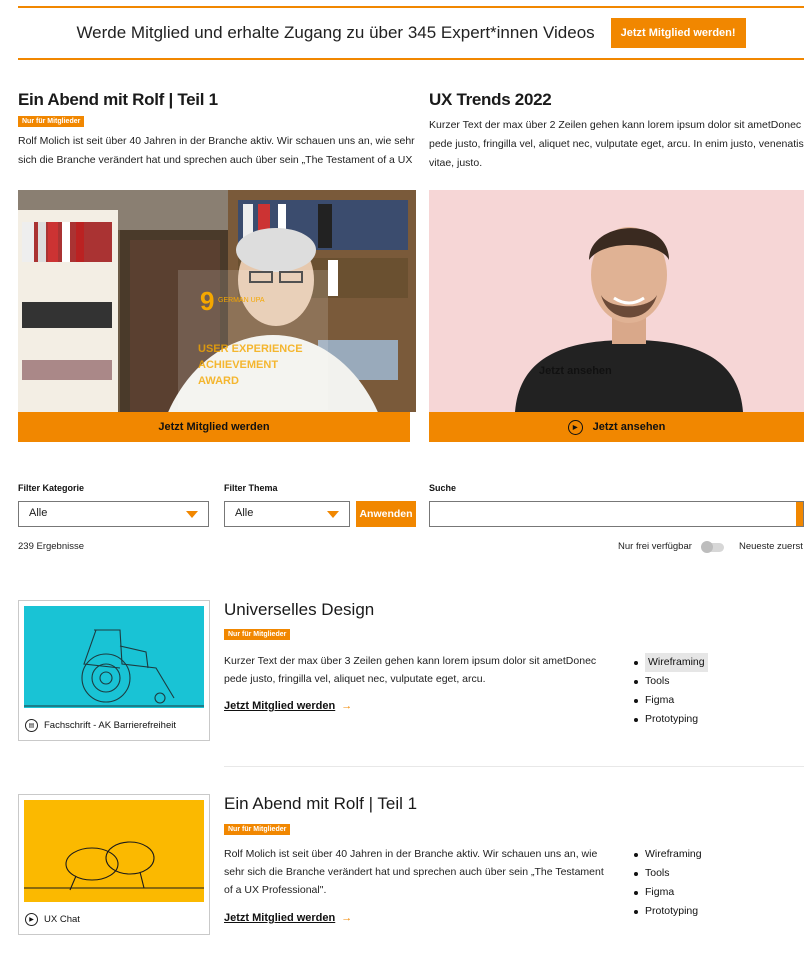 The height and width of the screenshot is (956, 804). I want to click on thumb-label: ▤ Fachschrift - AK Barrierefreiheit, so click(100, 725).